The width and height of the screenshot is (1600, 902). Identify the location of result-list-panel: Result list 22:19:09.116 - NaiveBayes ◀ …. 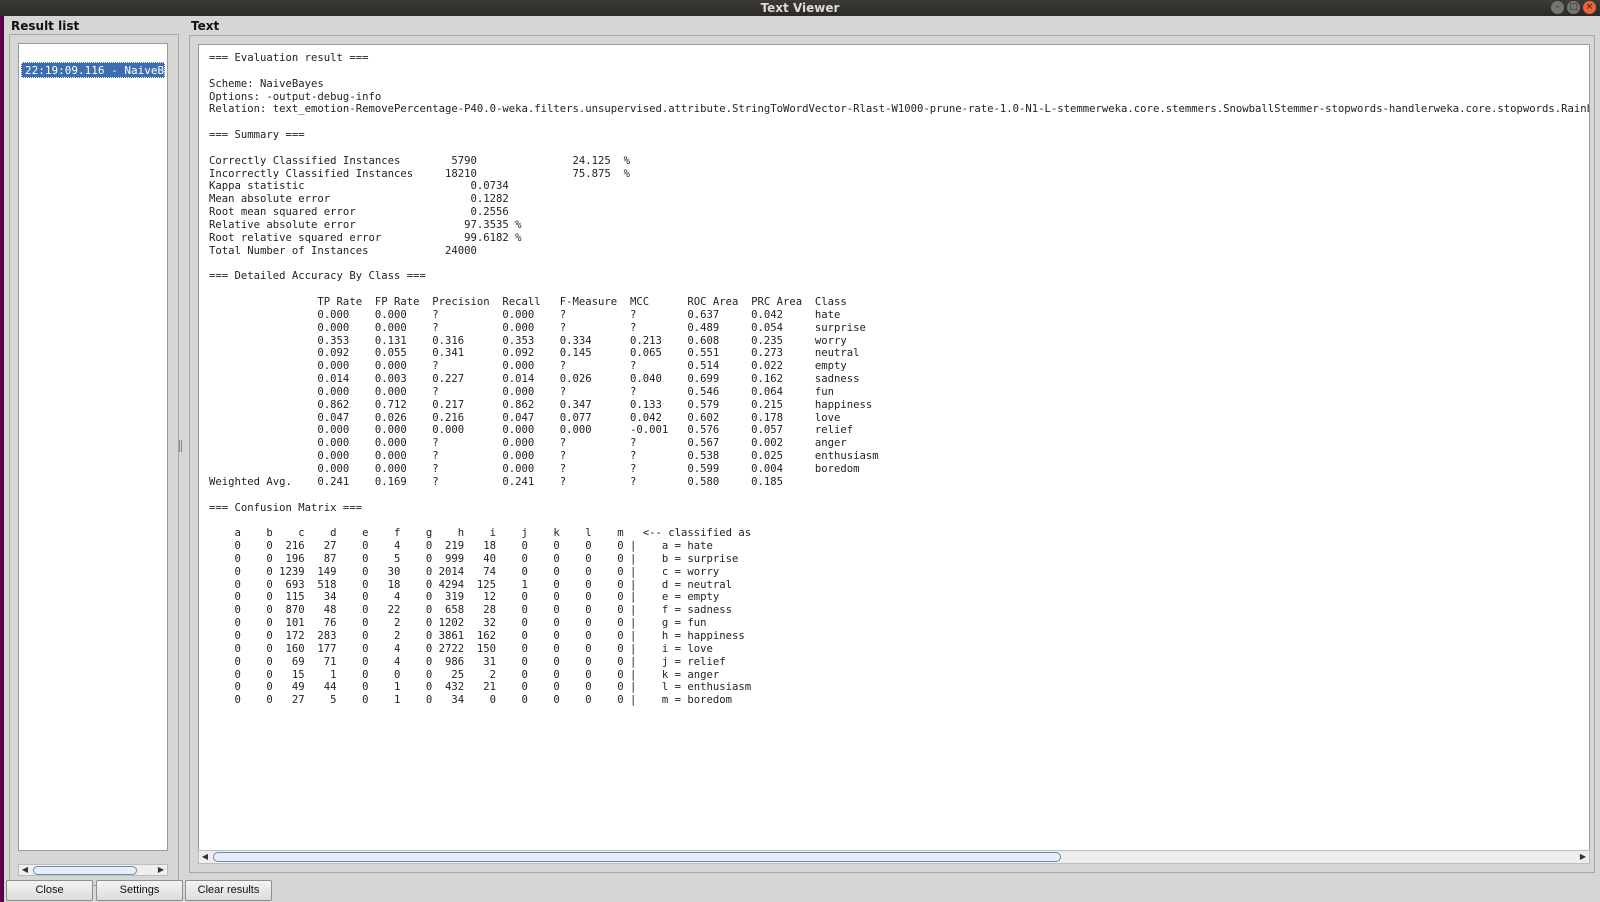
(94, 451).